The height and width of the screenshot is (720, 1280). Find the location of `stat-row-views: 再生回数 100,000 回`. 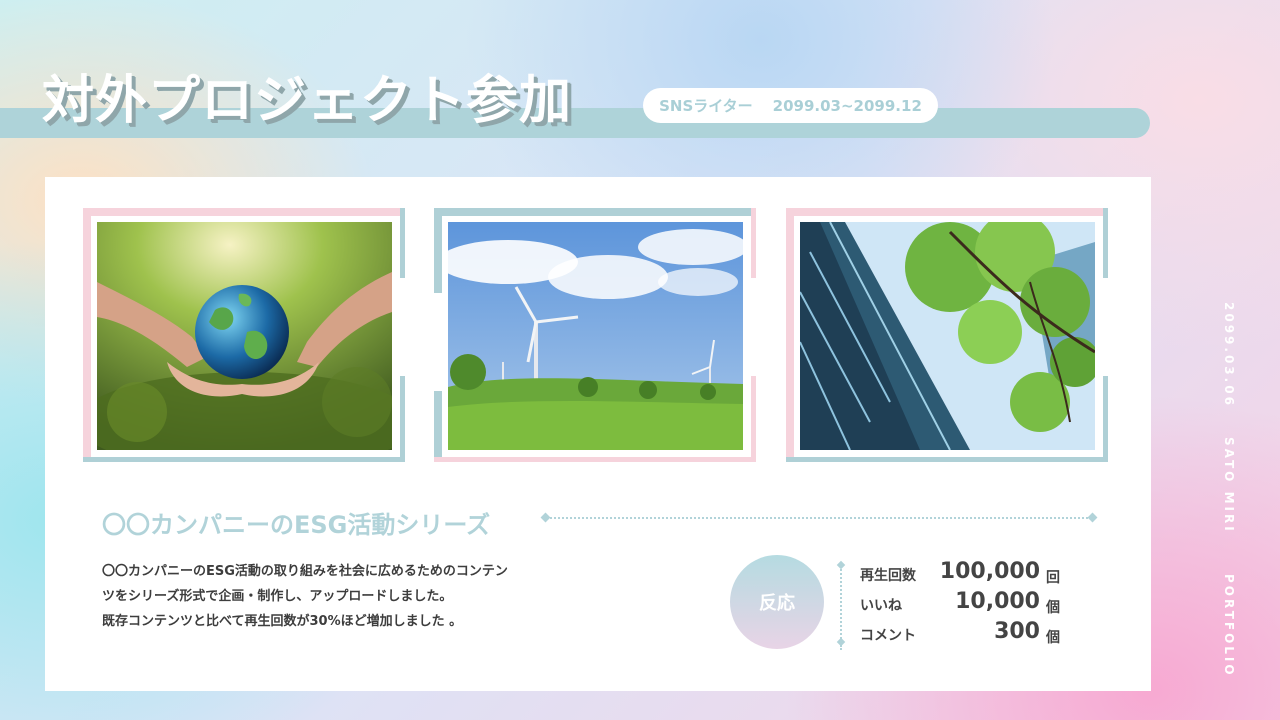

stat-row-views: 再生回数 100,000 回 is located at coordinates (960, 574).